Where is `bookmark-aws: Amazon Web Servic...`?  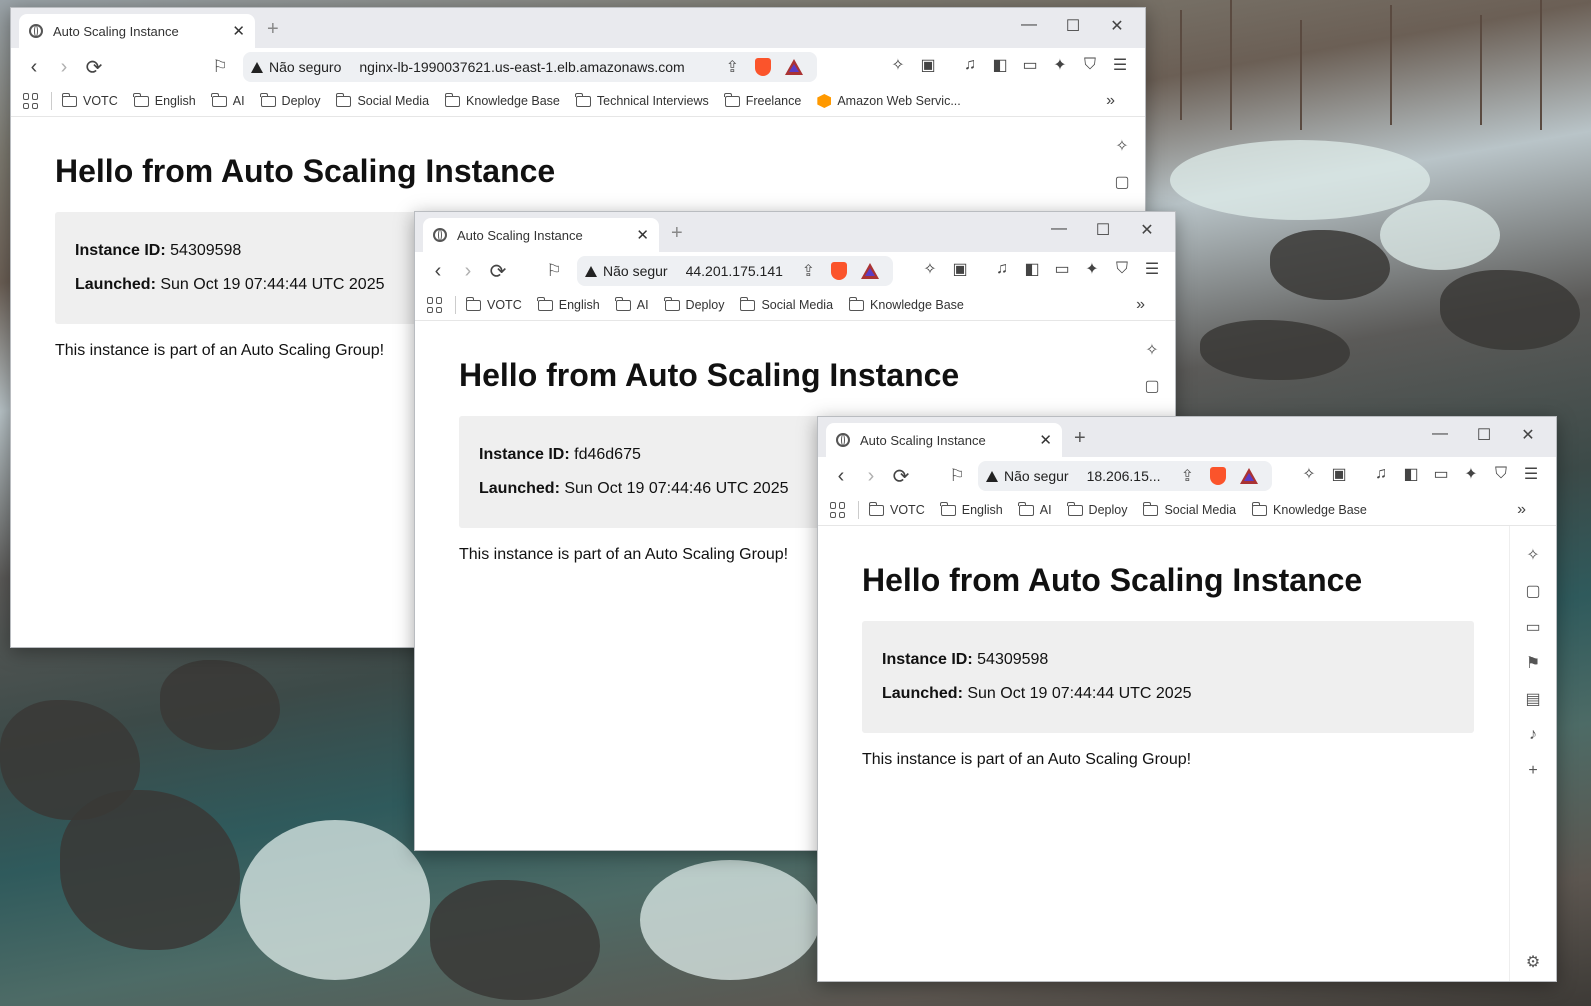
bookmark-aws: Amazon Web Servic... is located at coordinates (889, 101).